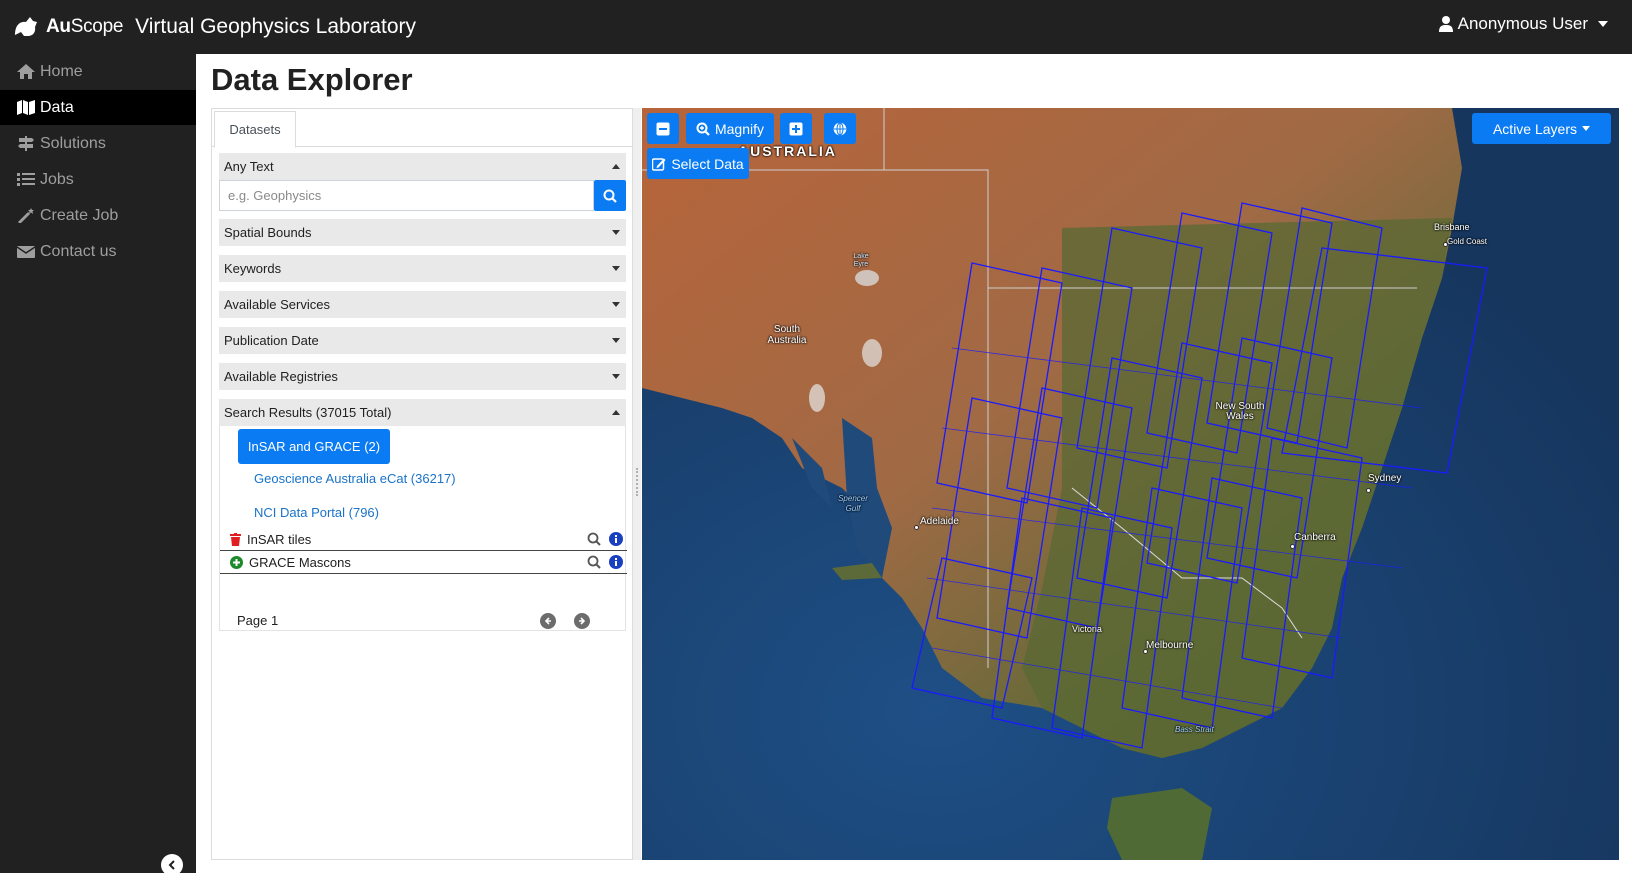 This screenshot has height=876, width=1632. I want to click on map-label-canberra: Canberra, so click(1315, 537).